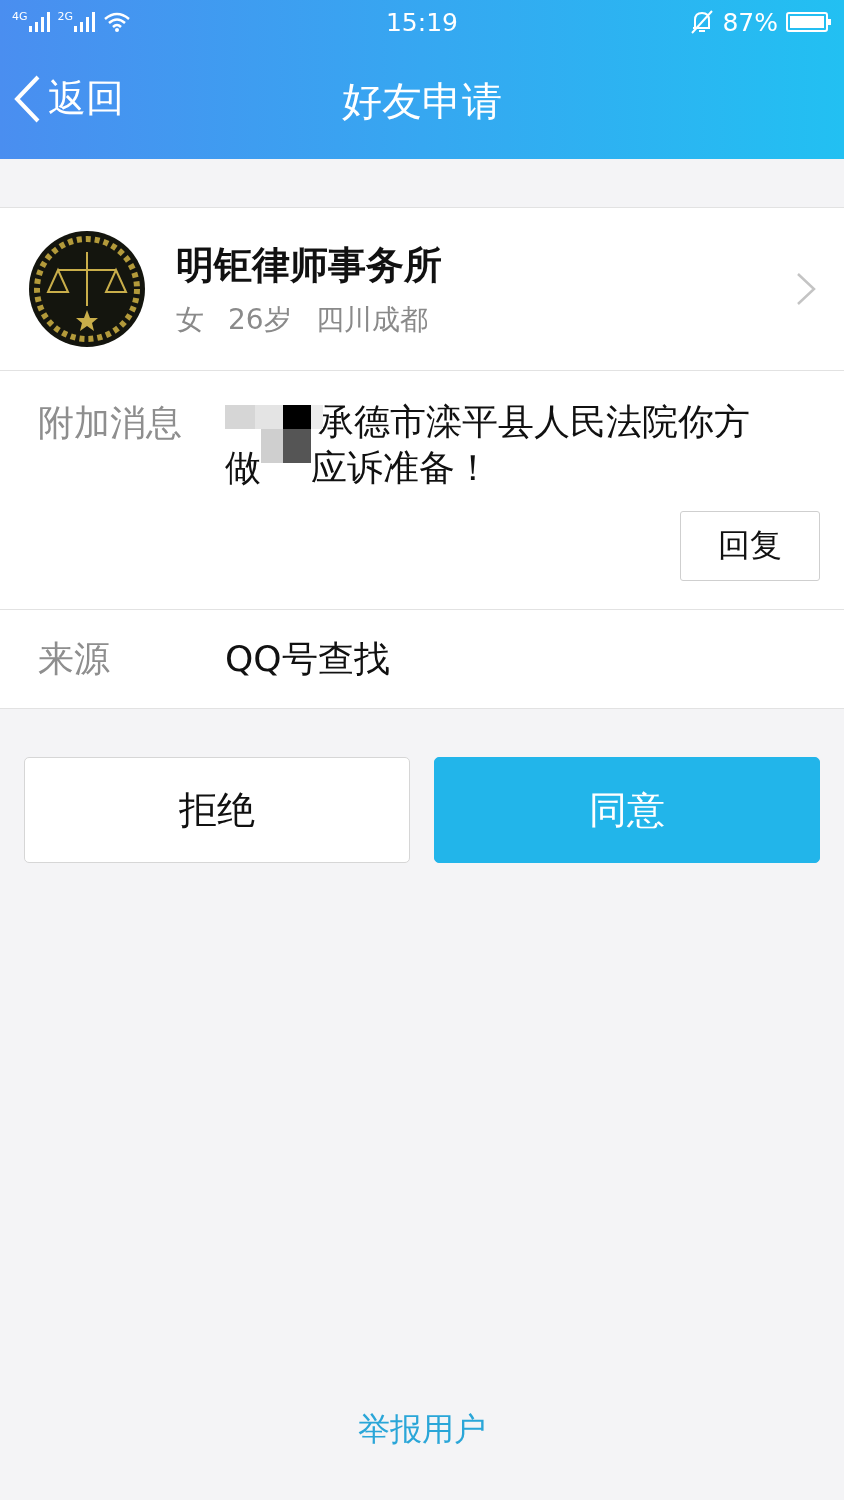 Image resolution: width=844 pixels, height=1500 pixels. I want to click on message-text: 承德市滦平县人民法院你方, so click(534, 421).